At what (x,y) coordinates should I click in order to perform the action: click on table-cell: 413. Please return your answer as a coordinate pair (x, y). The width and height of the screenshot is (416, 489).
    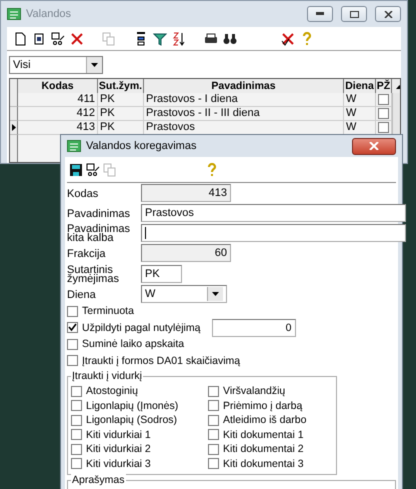
    Looking at the image, I should click on (58, 128).